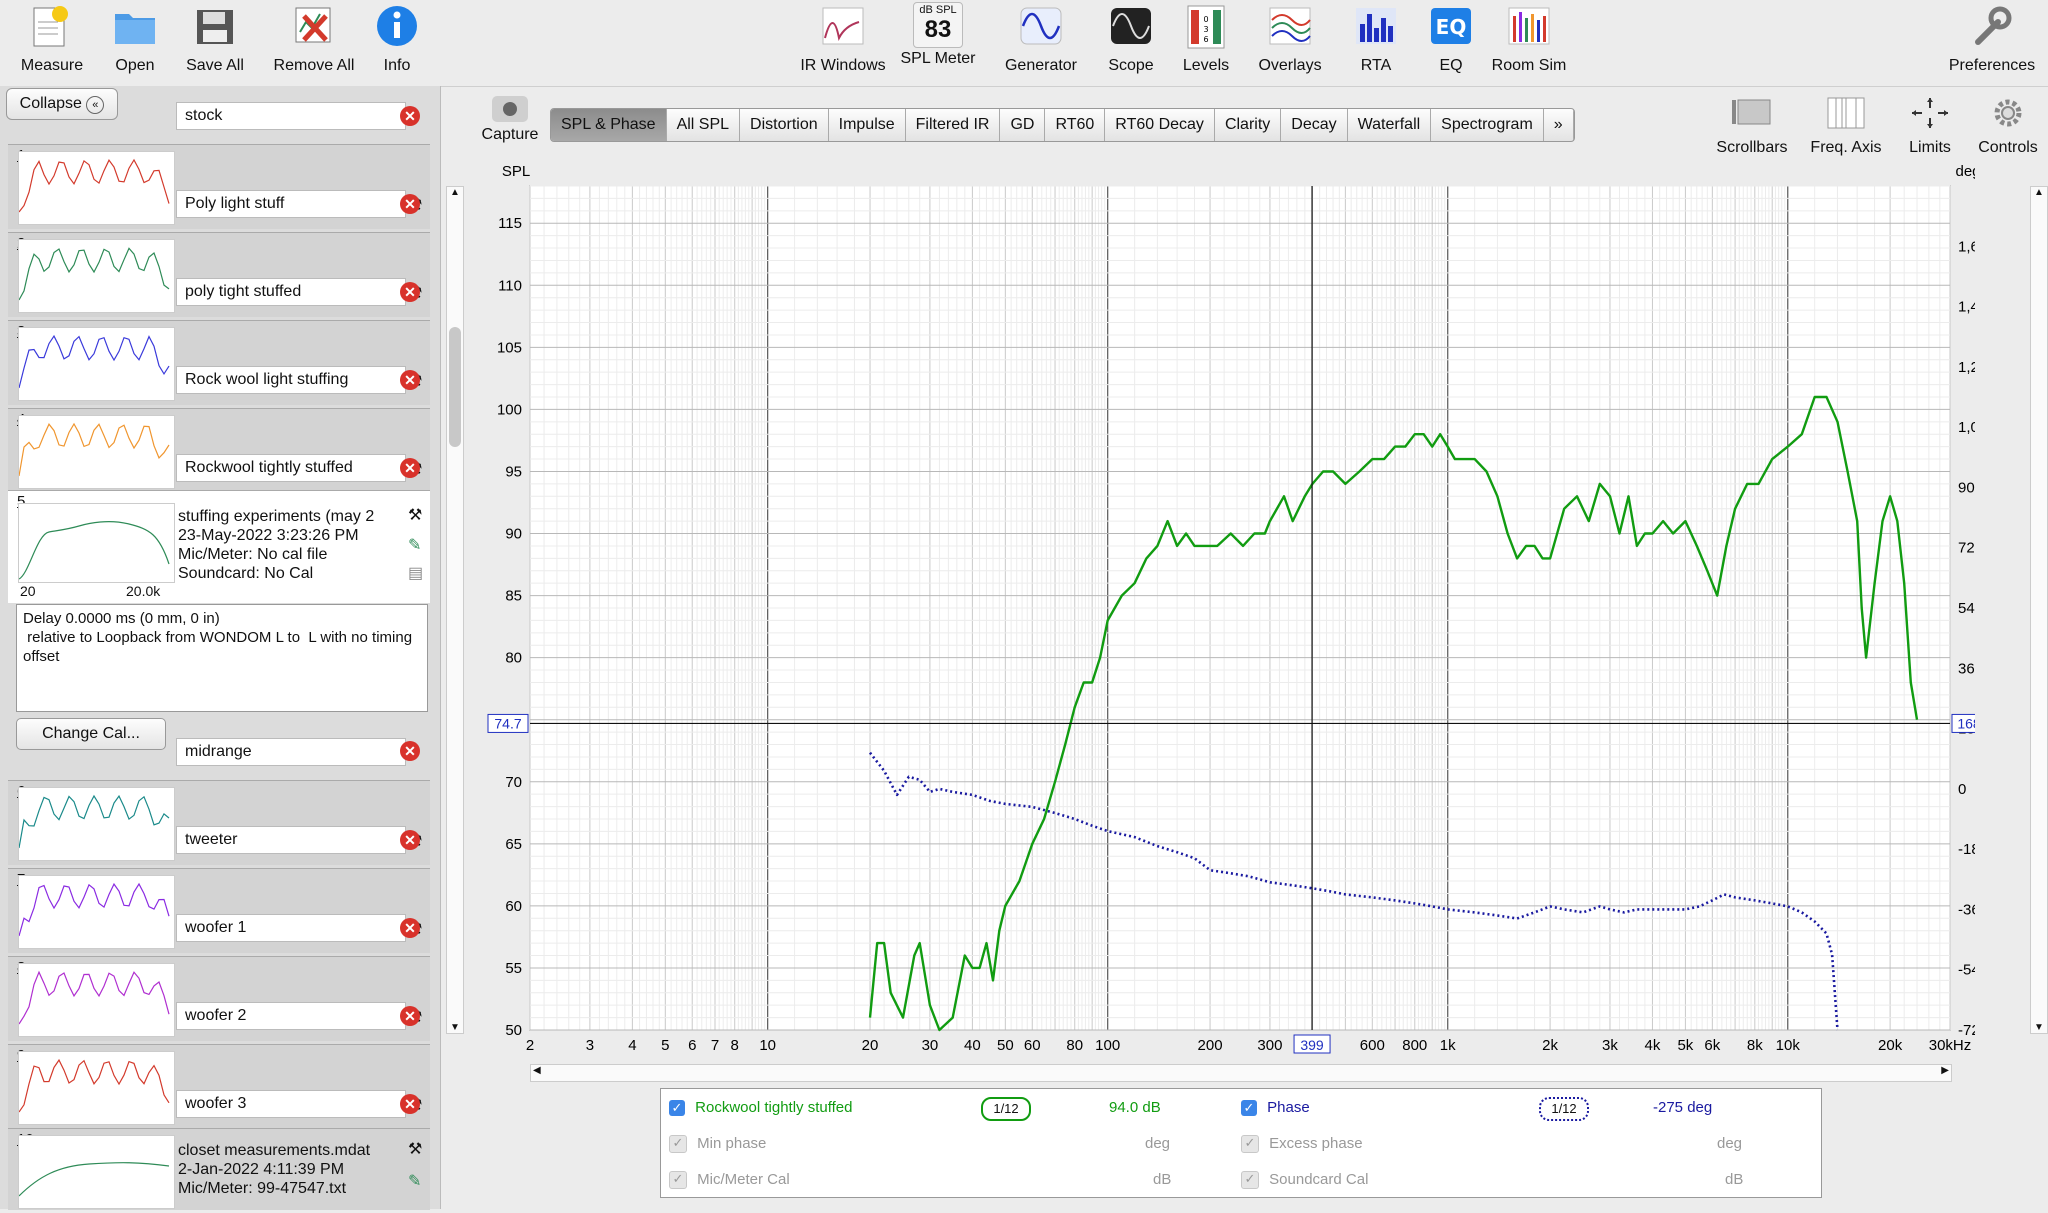  What do you see at coordinates (397, 38) in the screenshot?
I see `info-button: Info` at bounding box center [397, 38].